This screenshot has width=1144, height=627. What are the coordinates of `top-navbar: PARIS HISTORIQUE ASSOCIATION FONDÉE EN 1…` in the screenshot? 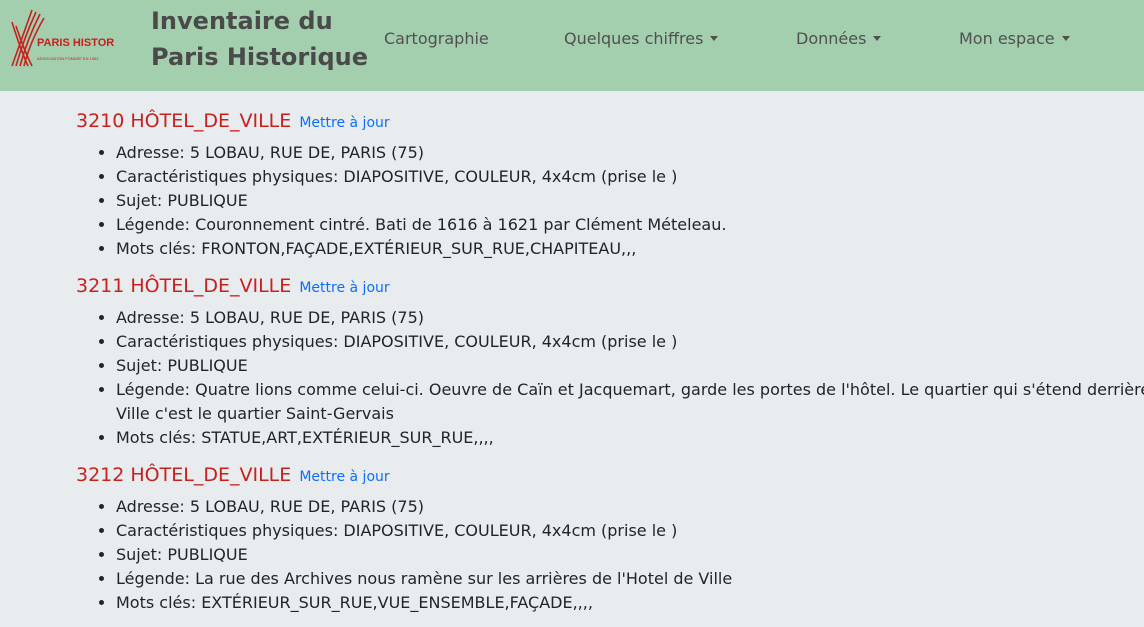 It's located at (572, 45).